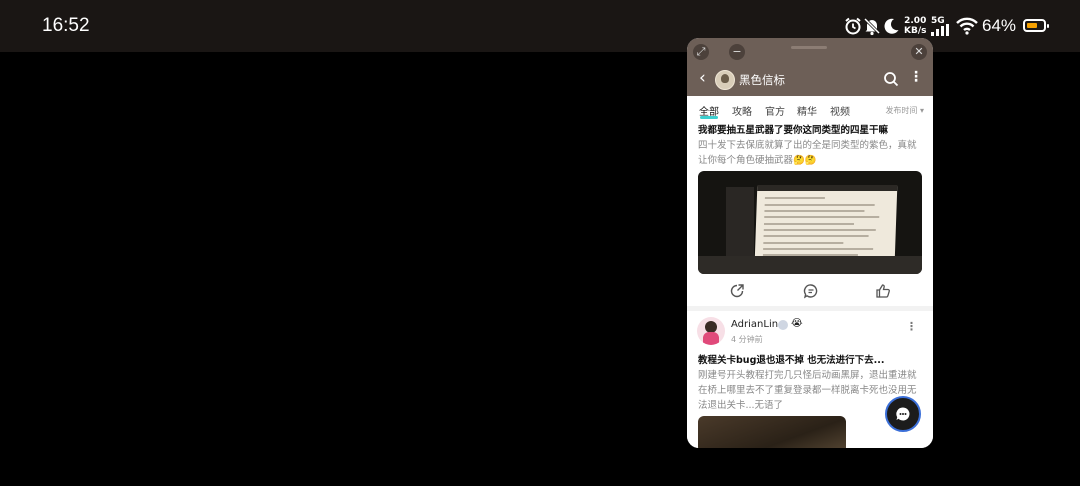 This screenshot has width=1080, height=486. I want to click on user-emoji: 😭, so click(797, 323).